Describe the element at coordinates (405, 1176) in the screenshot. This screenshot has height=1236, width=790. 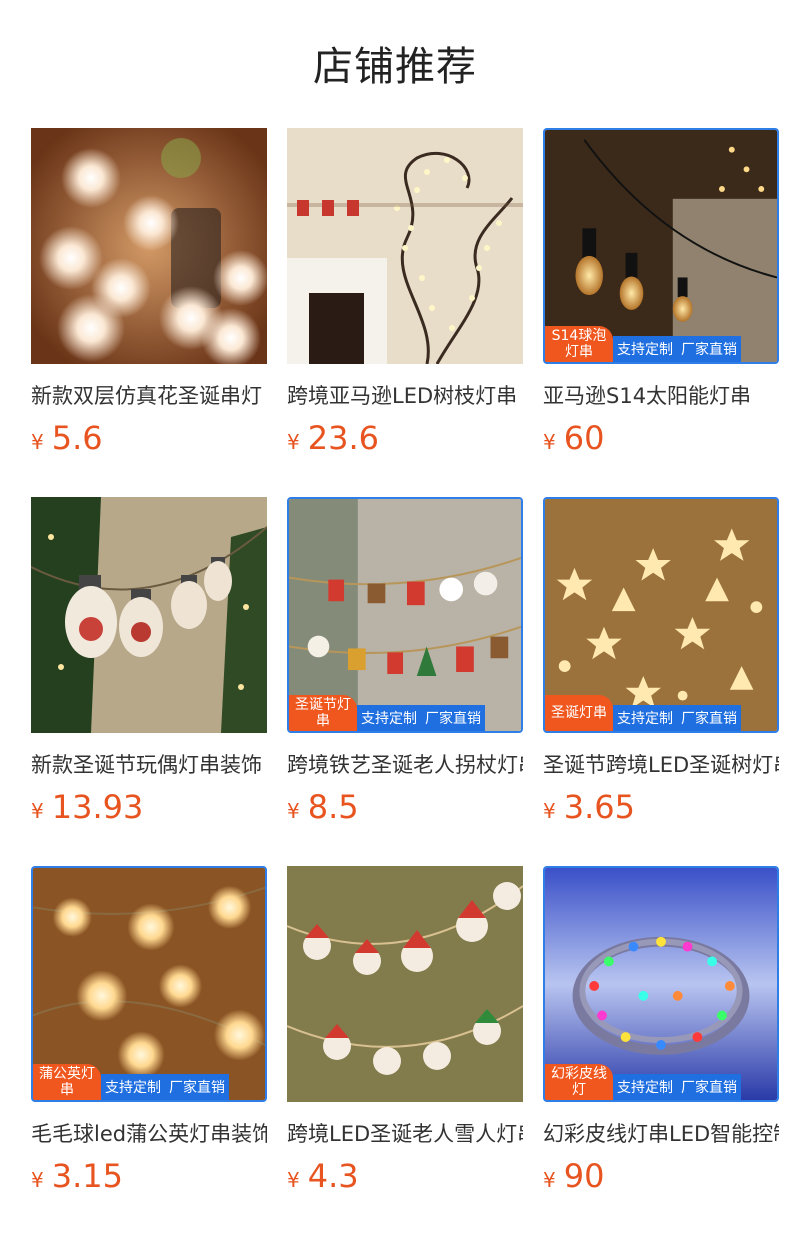
I see `product-price: ¥4.3` at that location.